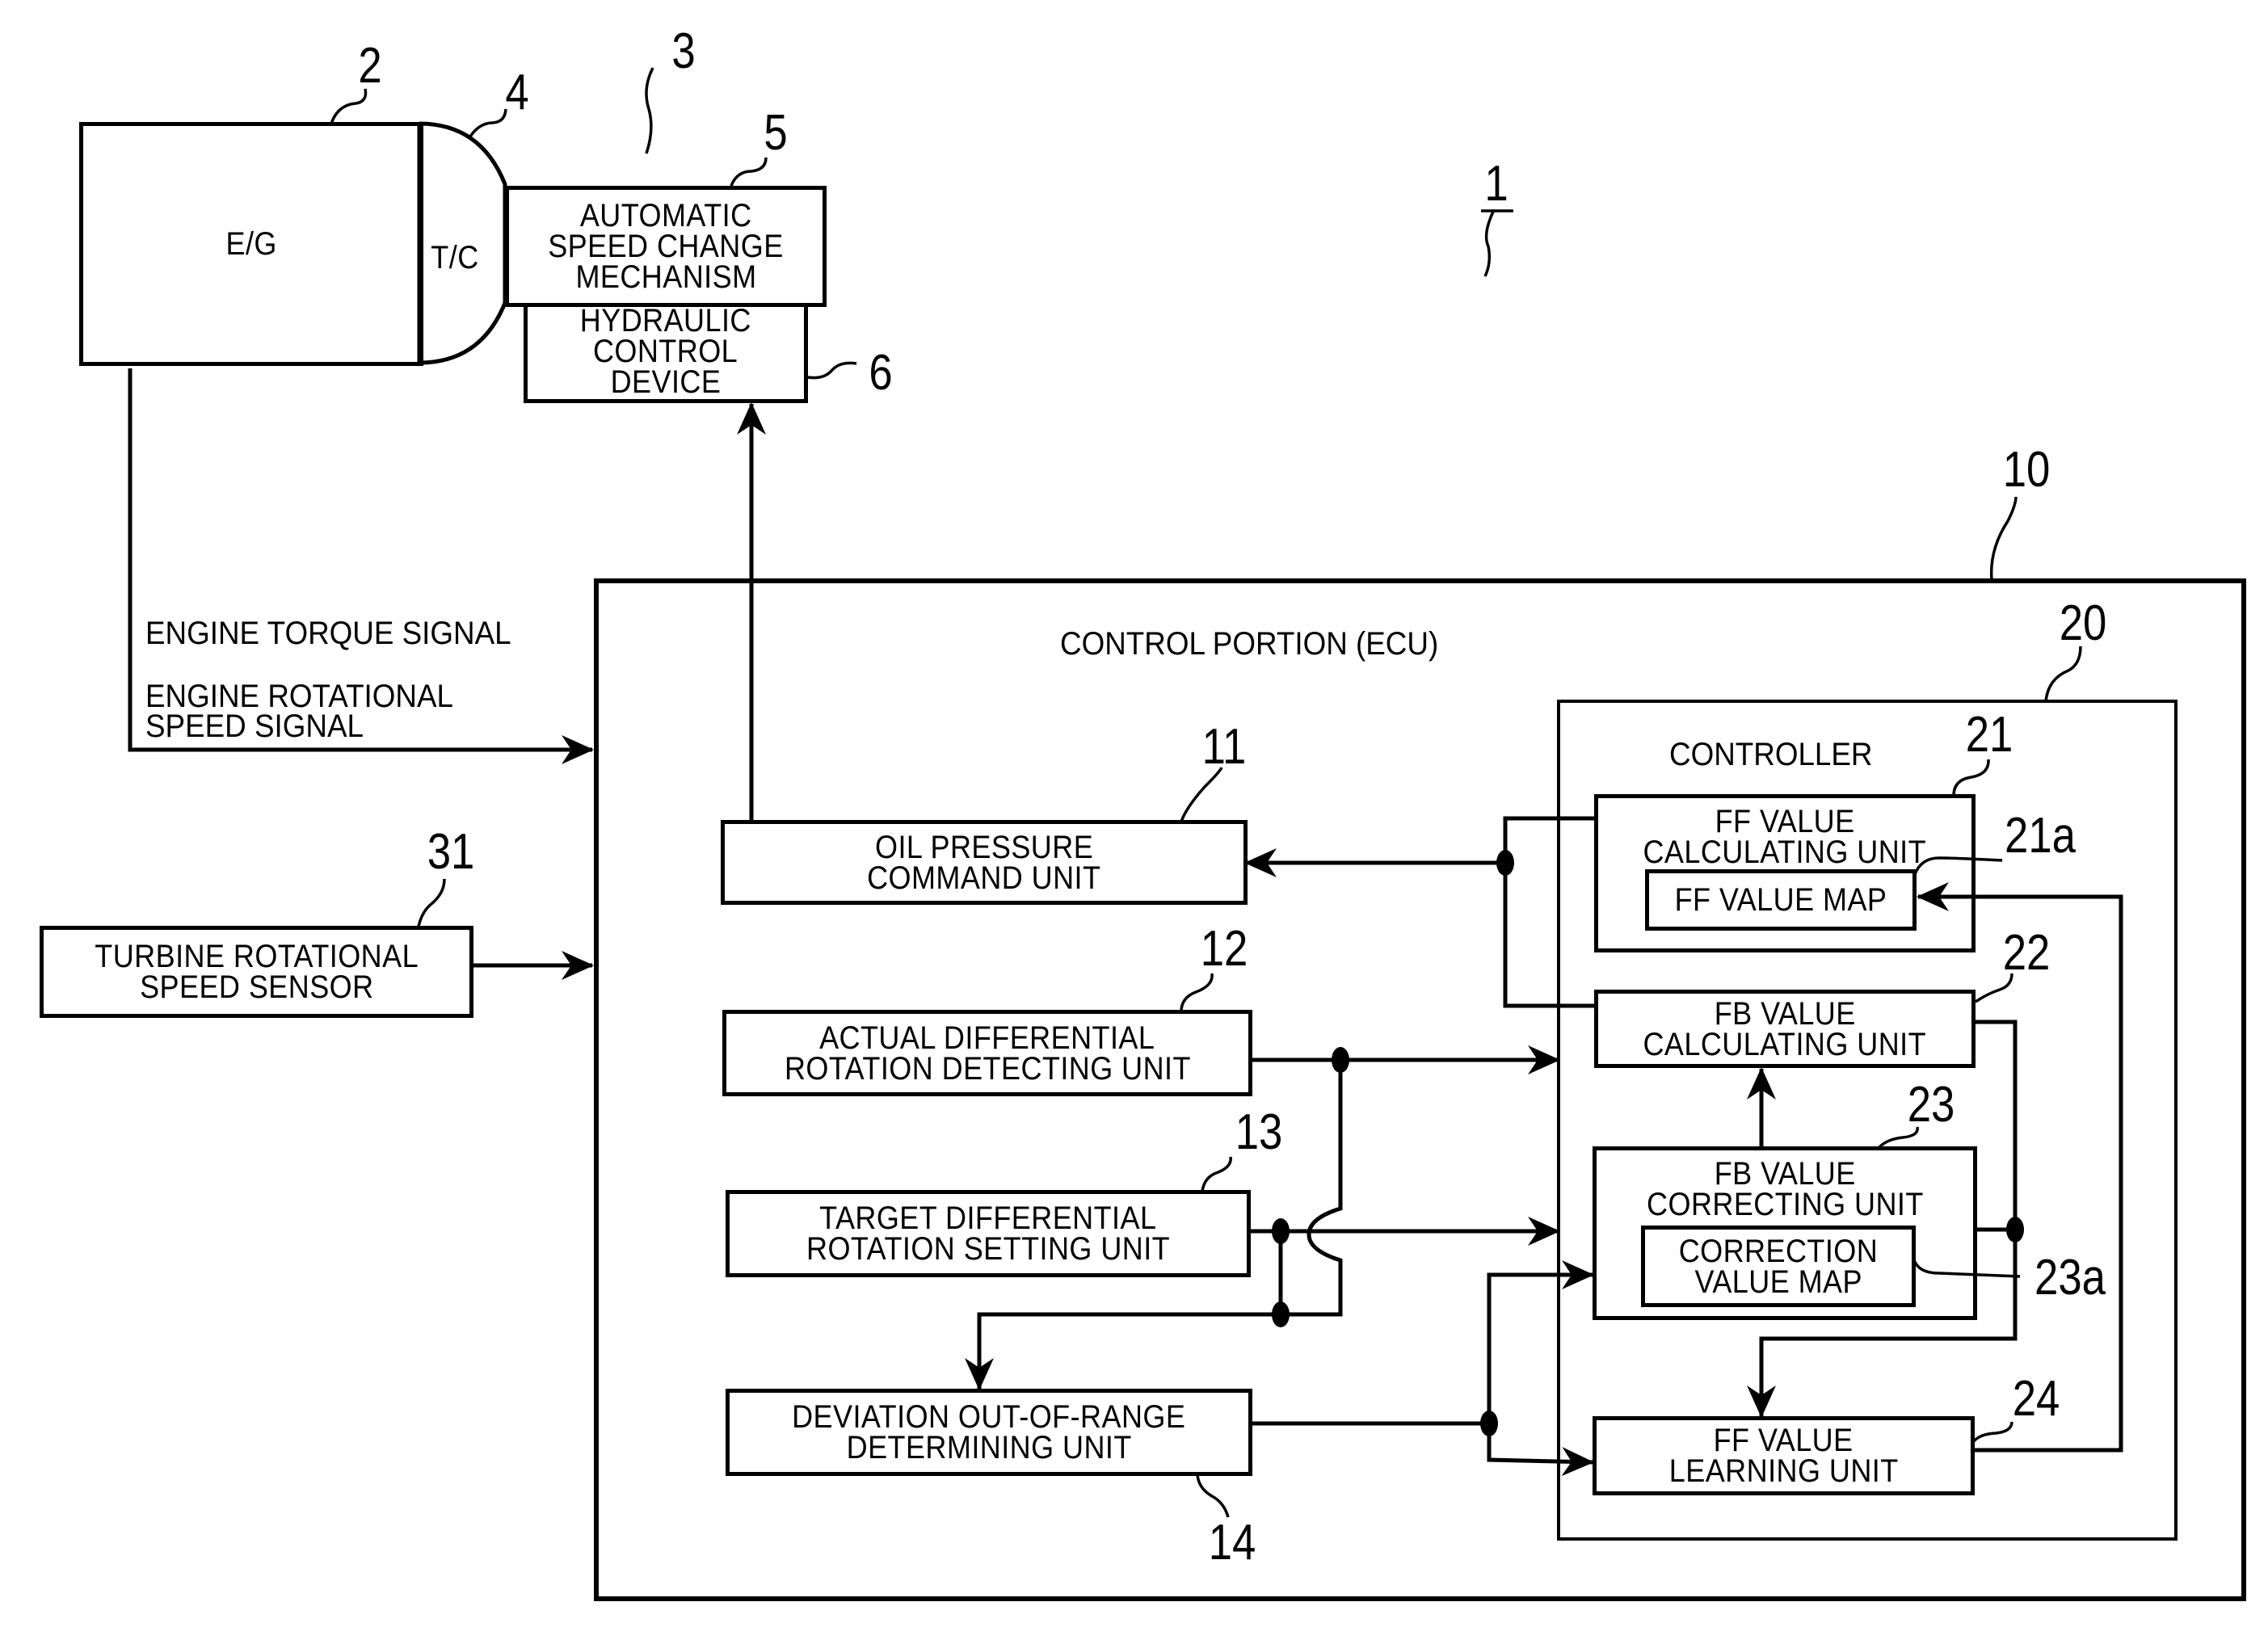 The width and height of the screenshot is (2268, 1644). What do you see at coordinates (665, 277) in the screenshot?
I see `mechanism-line-3: MECHANISM` at bounding box center [665, 277].